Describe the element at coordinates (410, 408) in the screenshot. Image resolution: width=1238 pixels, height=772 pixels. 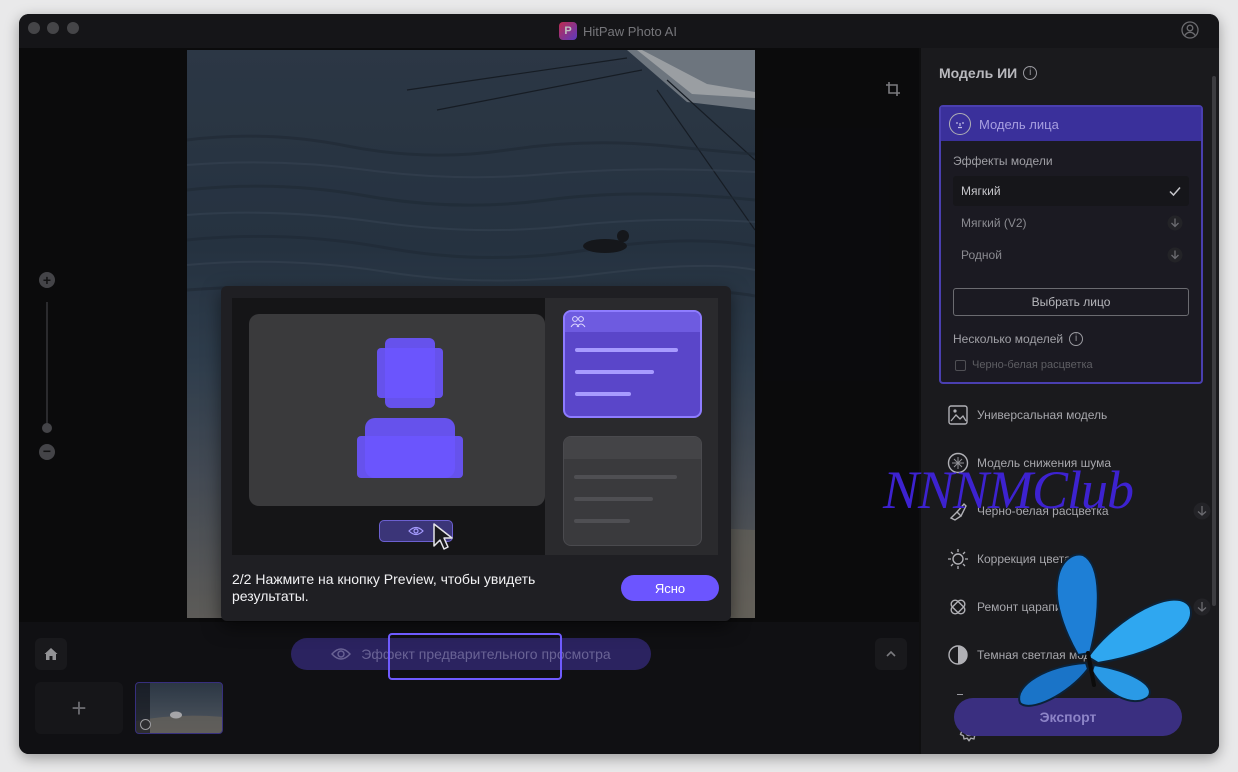
I see `person-placeholder-icon` at that location.